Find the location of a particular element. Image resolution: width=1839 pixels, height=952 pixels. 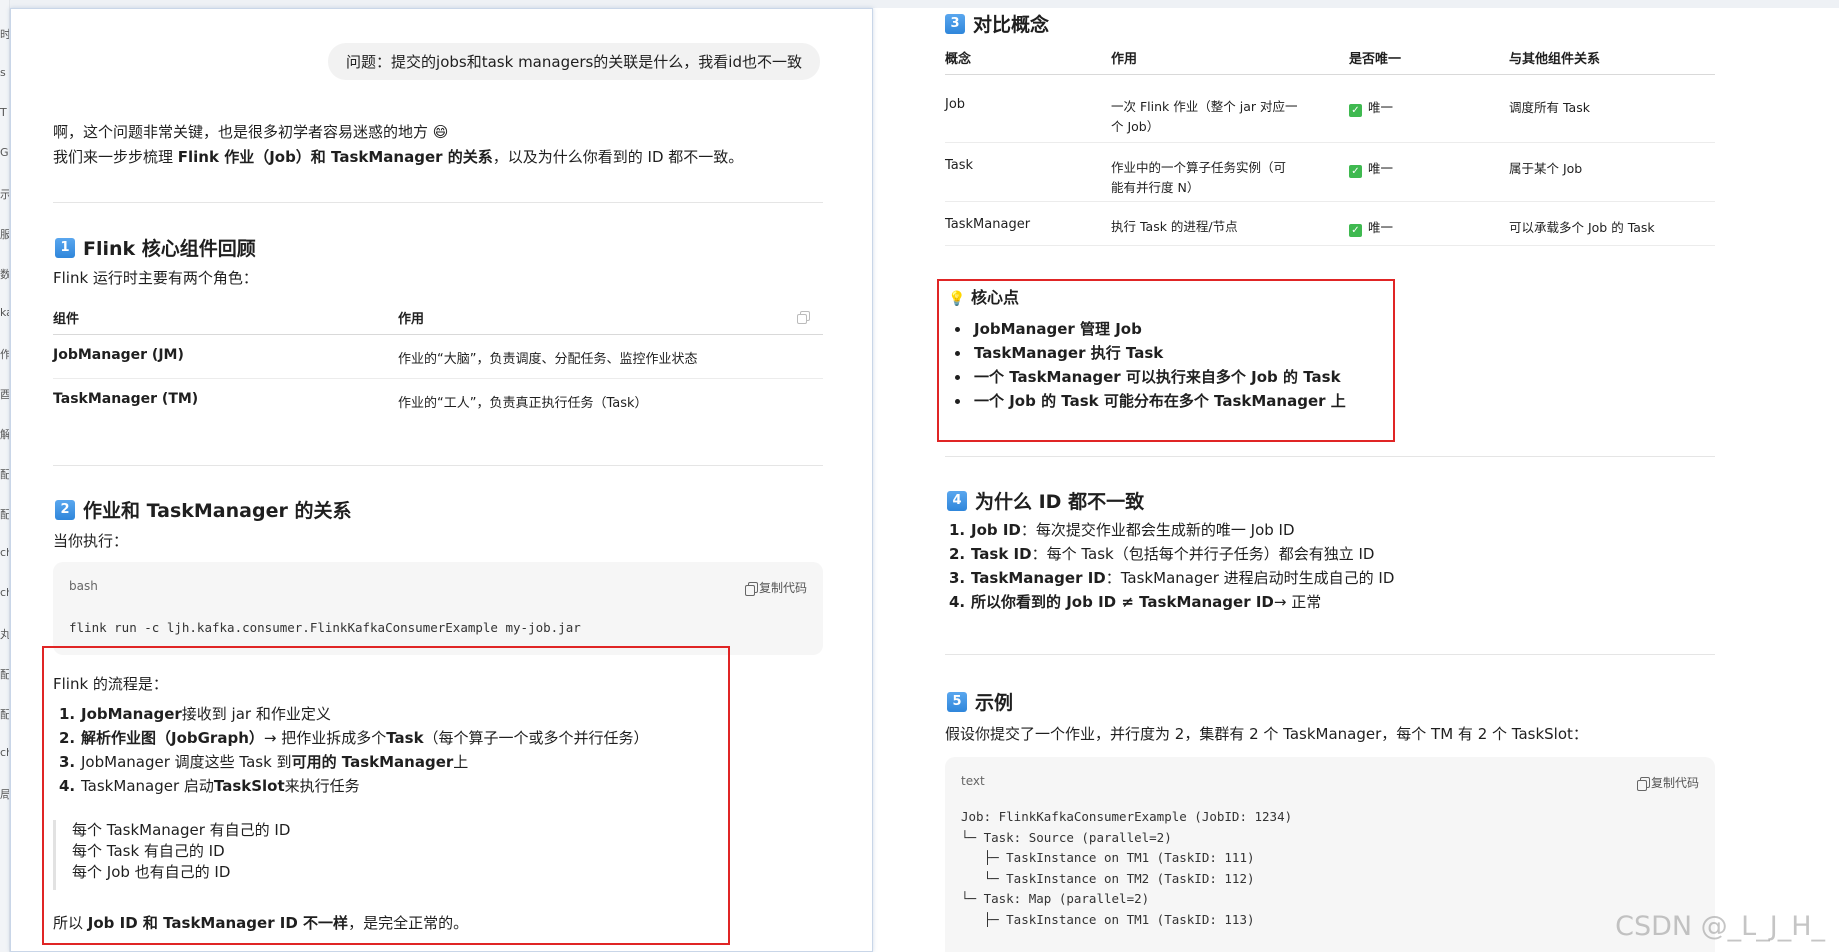

table-row: Task 作业中的一个算子任务实例（可 能有并行度 N） ✓ 唯一 属于某个 Job is located at coordinates (1330, 172).